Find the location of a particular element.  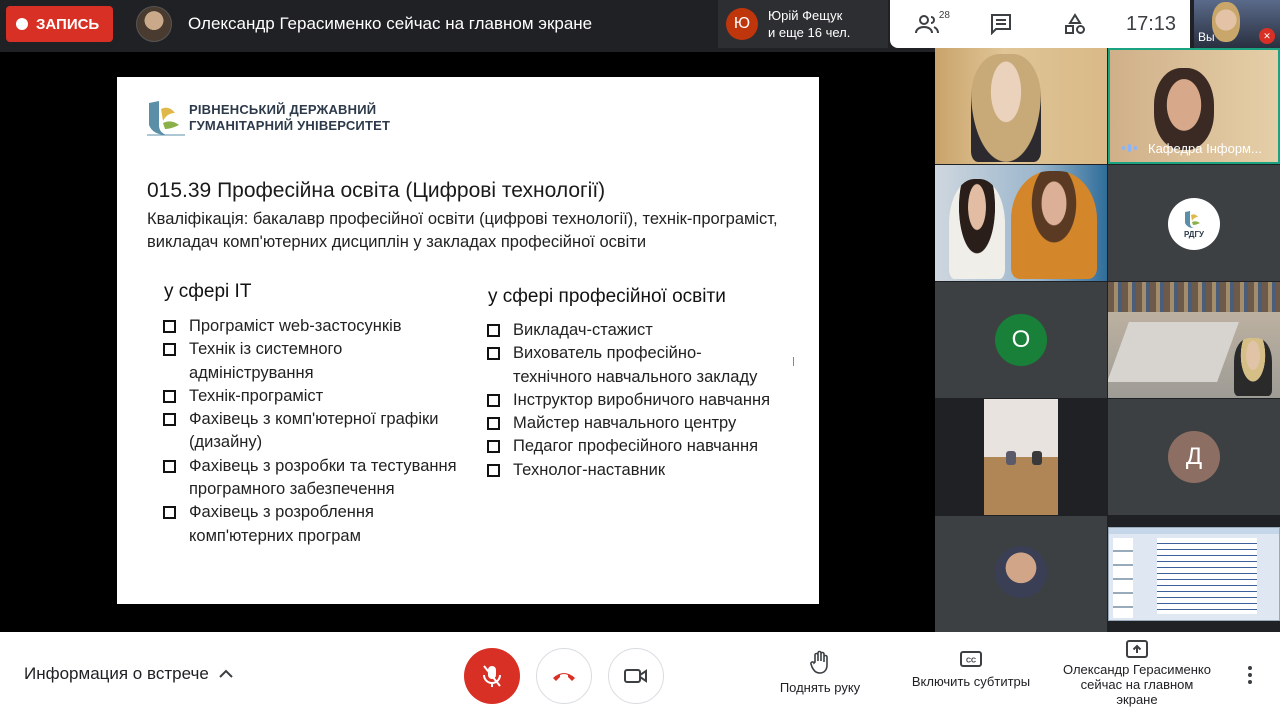

clock: 17:13 is located at coordinates (1151, 23).